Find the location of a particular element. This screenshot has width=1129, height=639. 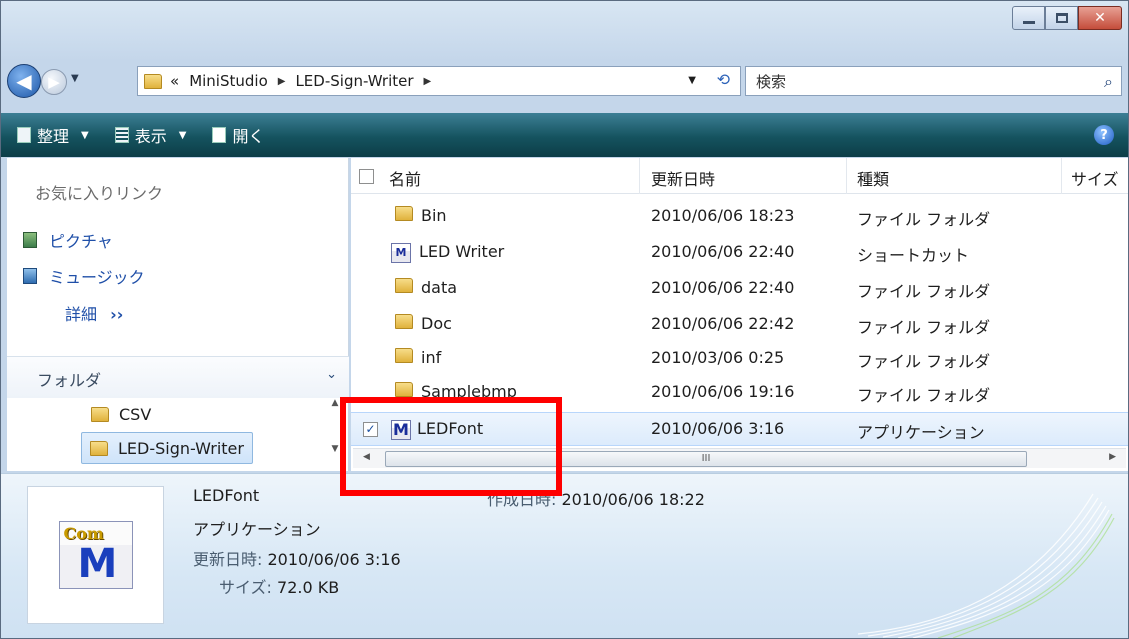

horizontal-scrollbar: ◀ III ▶ is located at coordinates (739, 458).